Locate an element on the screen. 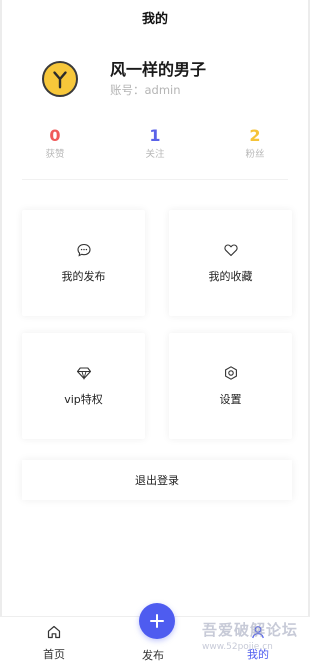 Image resolution: width=320 pixels, height=667 pixels. chat-bubble-icon is located at coordinates (84, 250).